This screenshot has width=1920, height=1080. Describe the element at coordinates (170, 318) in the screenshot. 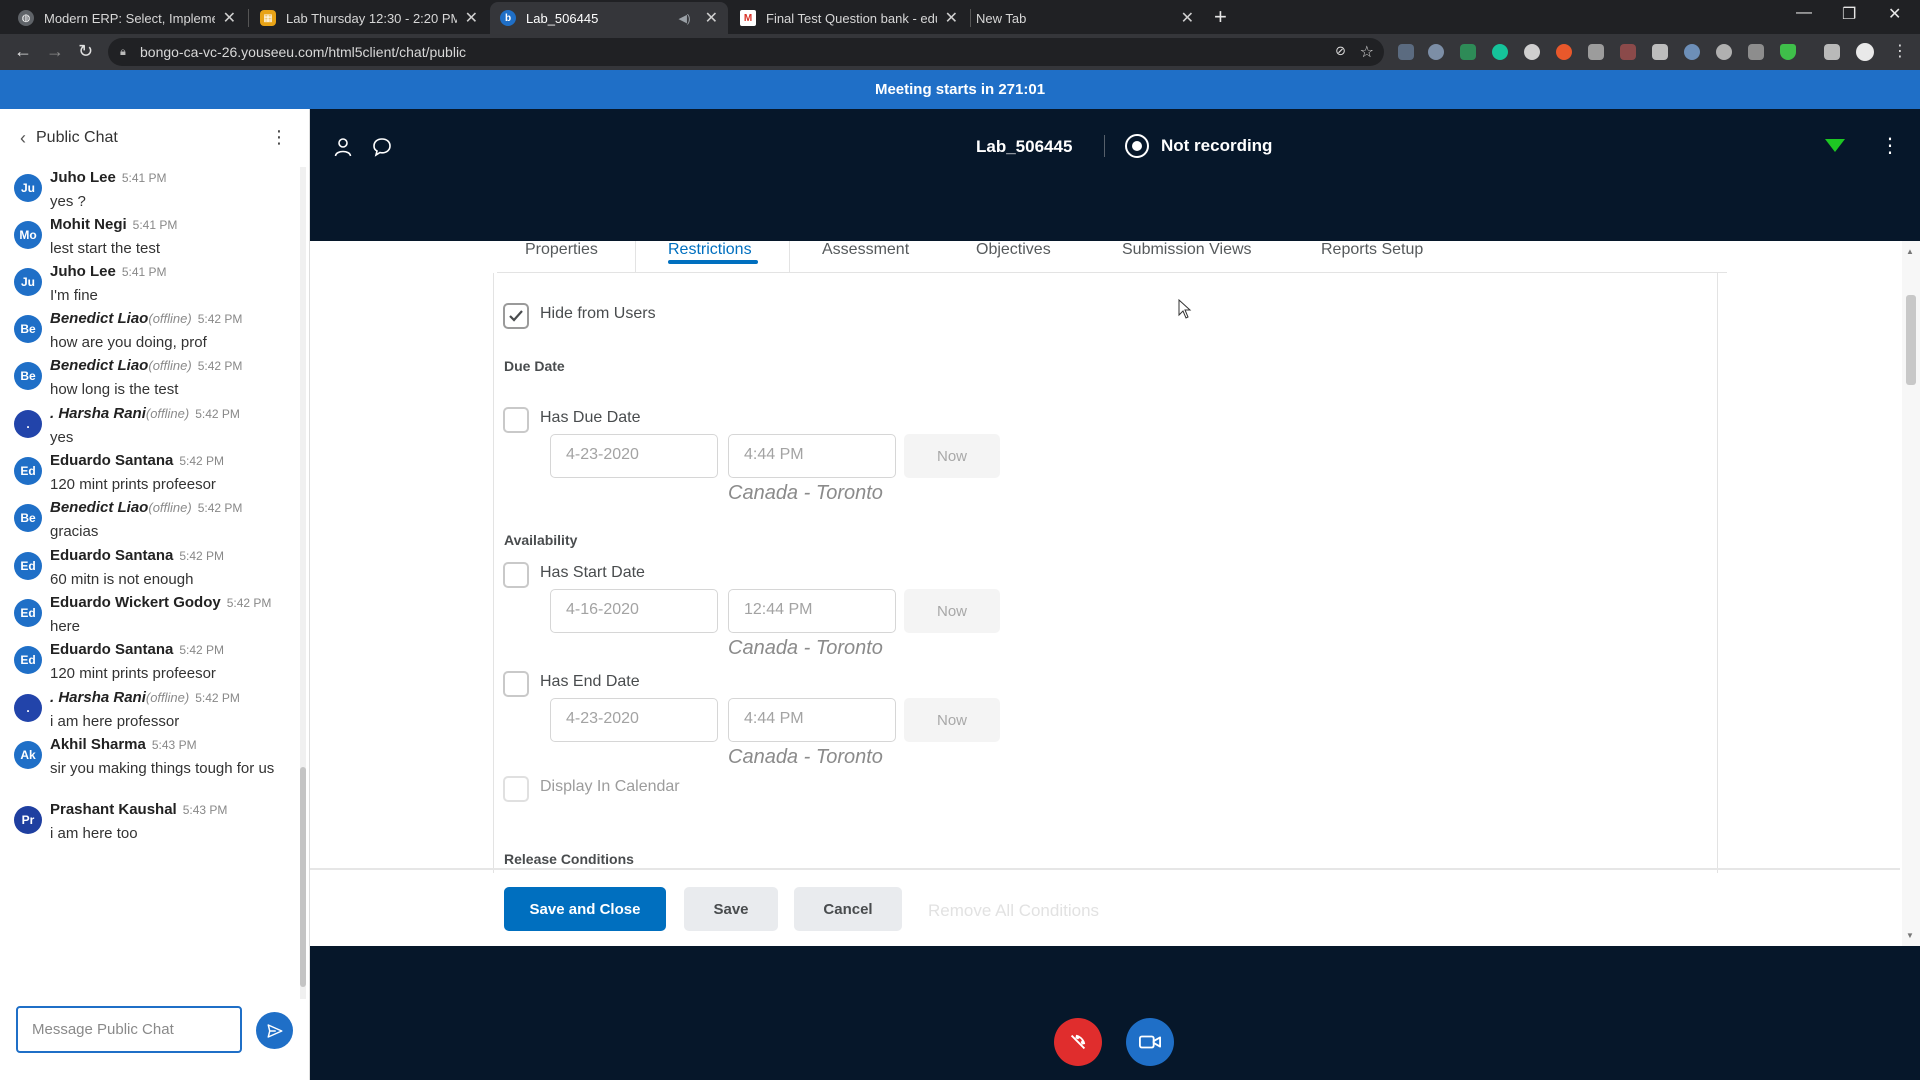

I see `offline-label: (offline)` at that location.